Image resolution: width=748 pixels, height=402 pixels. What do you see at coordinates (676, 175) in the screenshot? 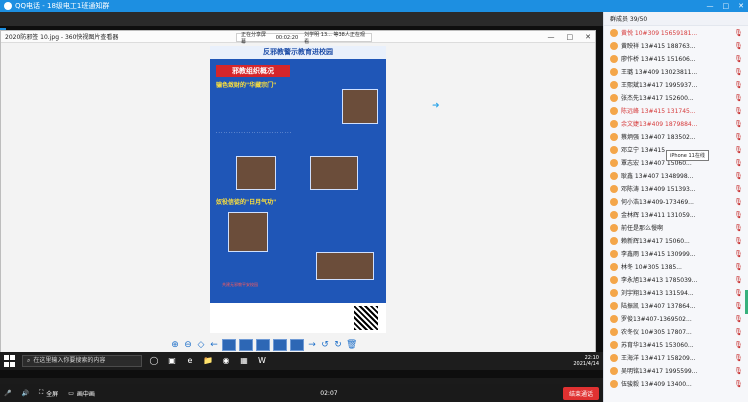
I see `member-row: 耿鑫 13#407 1348998... 🎙` at bounding box center [676, 175].